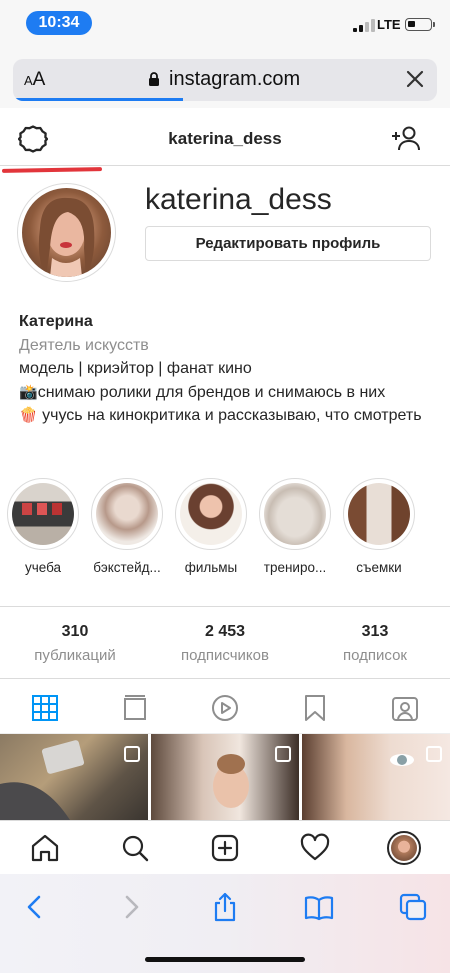 The height and width of the screenshot is (973, 450). I want to click on highlight-item: учеба, so click(43, 526).